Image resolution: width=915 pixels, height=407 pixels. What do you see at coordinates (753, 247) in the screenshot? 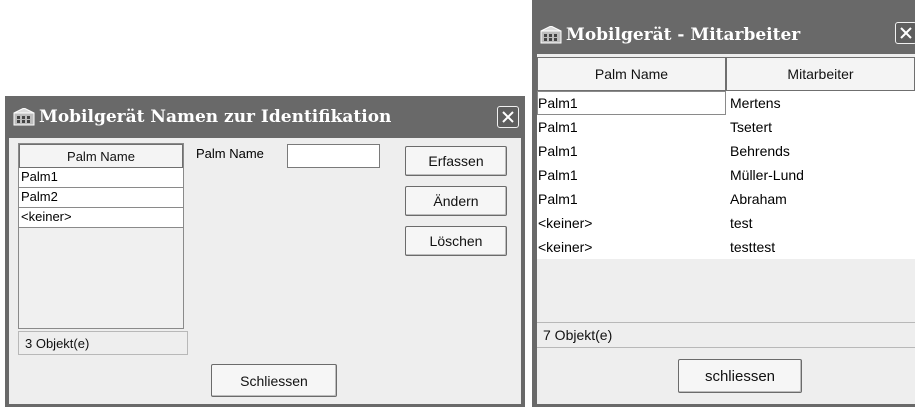
I see `employee-cell: testtest` at bounding box center [753, 247].